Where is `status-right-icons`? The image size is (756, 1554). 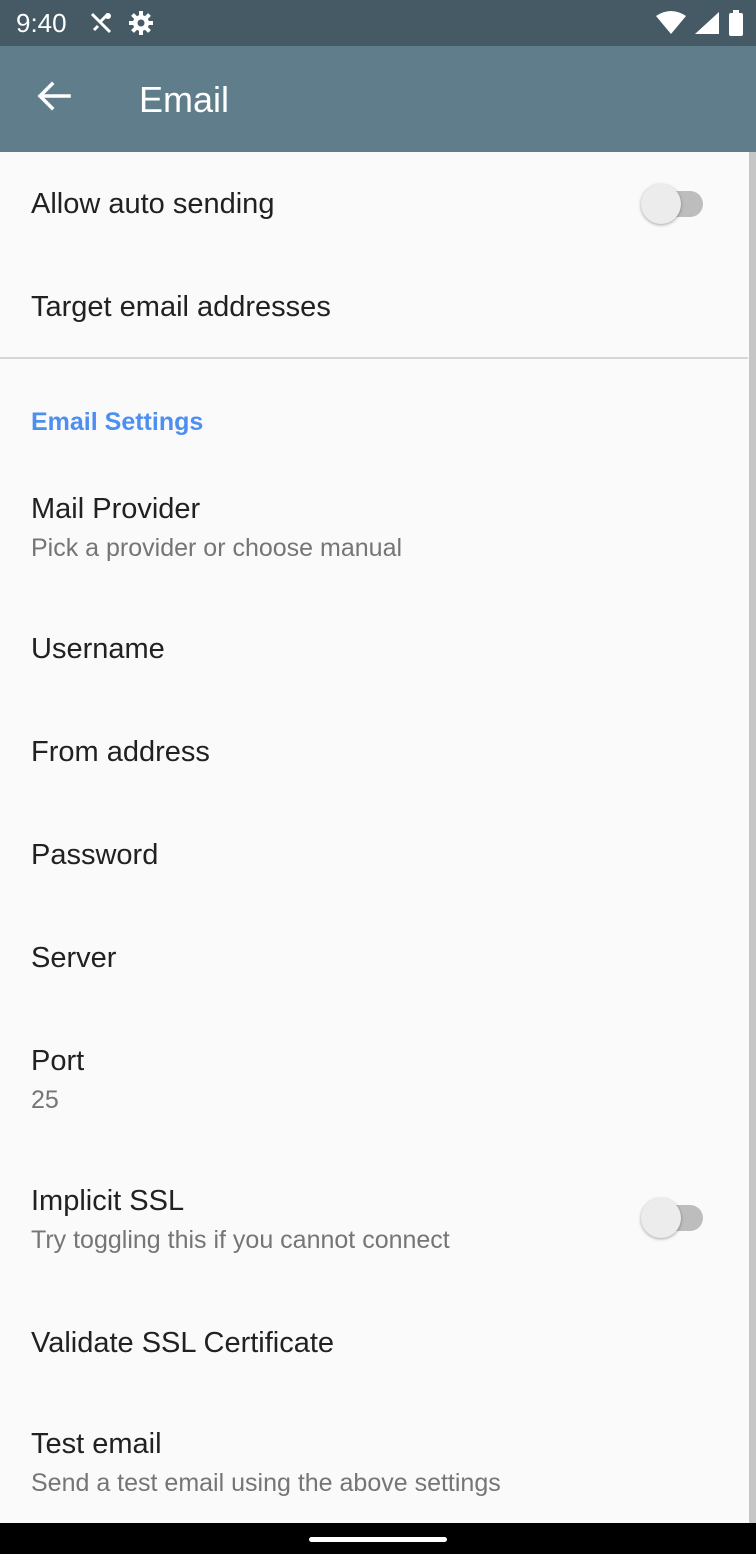 status-right-icons is located at coordinates (700, 25).